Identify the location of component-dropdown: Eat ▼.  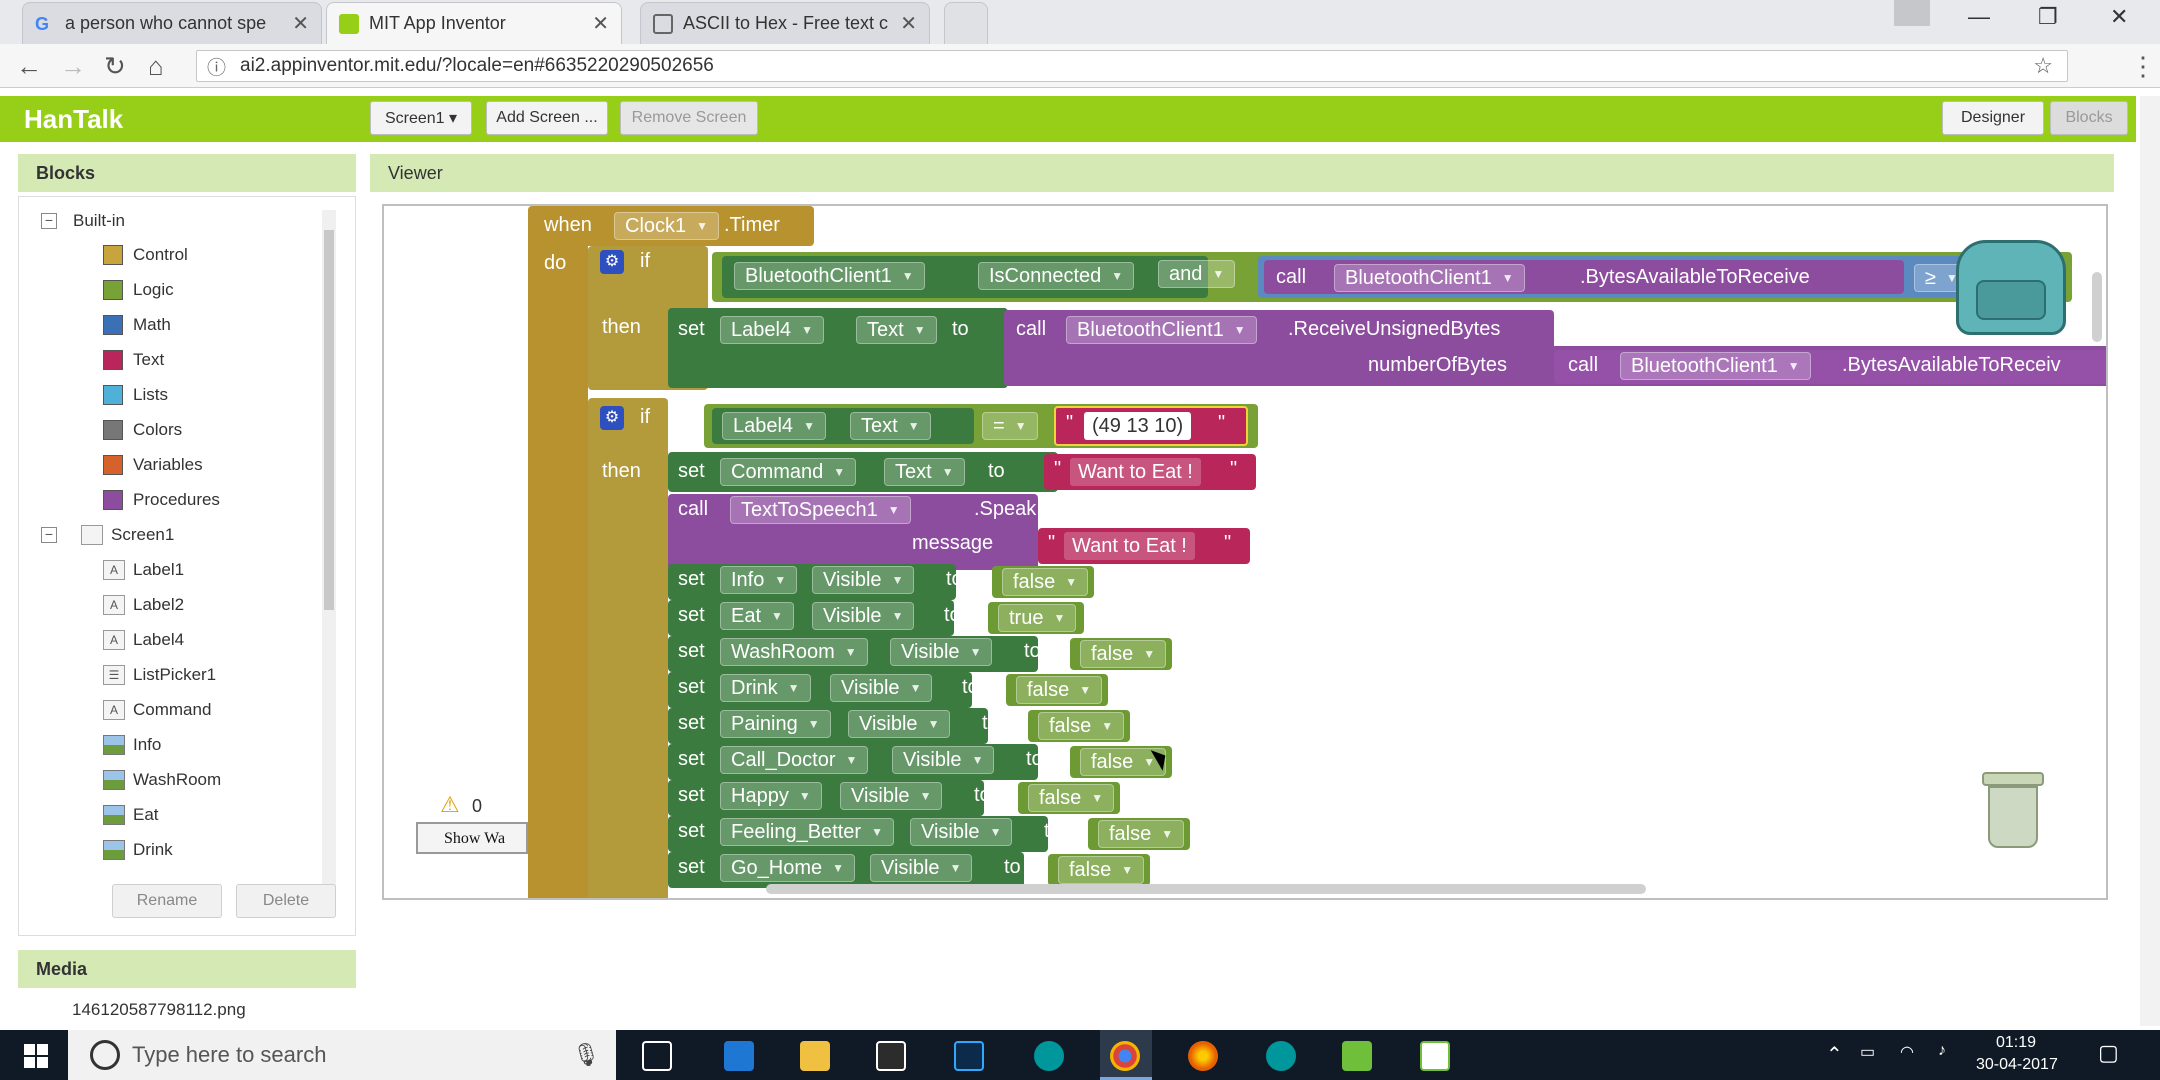
(757, 616).